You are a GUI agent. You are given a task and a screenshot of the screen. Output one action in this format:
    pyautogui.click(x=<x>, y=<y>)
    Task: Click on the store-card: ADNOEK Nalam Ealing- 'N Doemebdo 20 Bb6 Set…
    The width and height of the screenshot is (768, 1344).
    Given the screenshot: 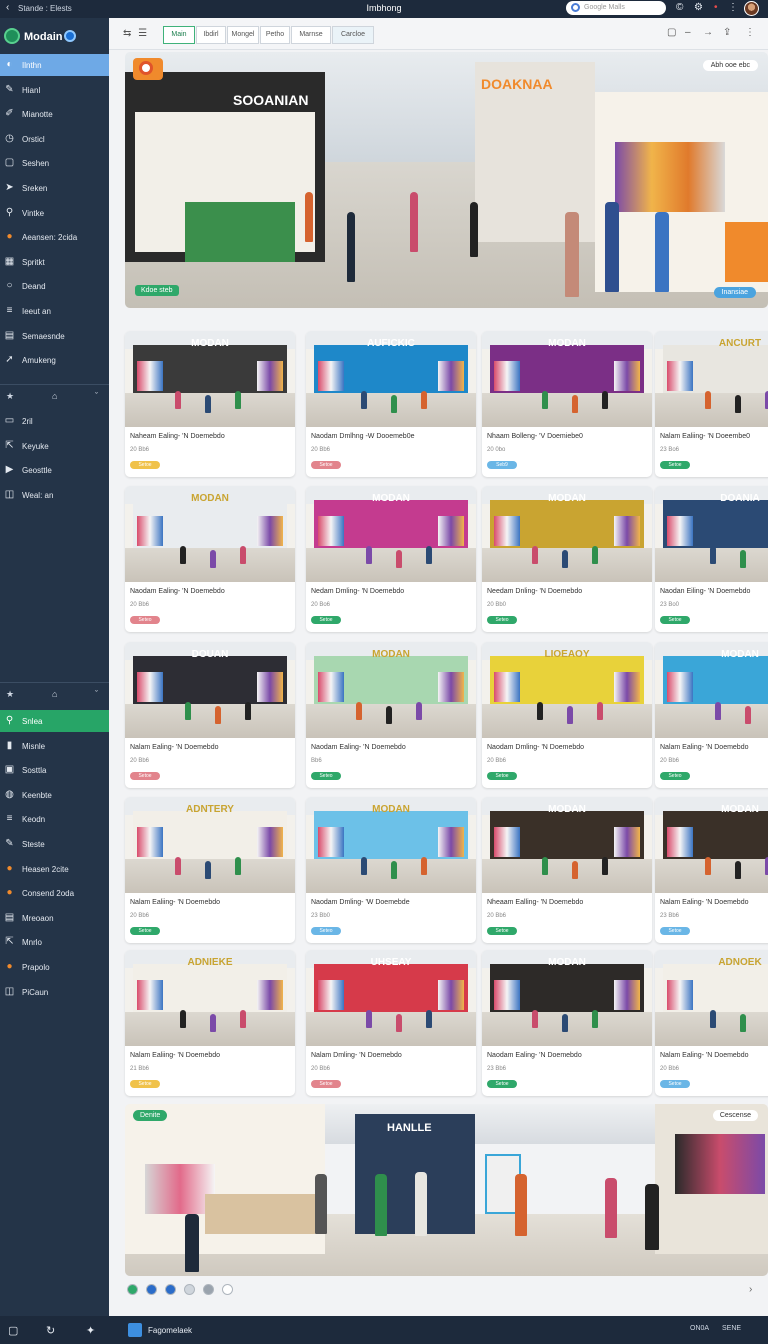 What is the action you would take?
    pyautogui.click(x=711, y=1023)
    